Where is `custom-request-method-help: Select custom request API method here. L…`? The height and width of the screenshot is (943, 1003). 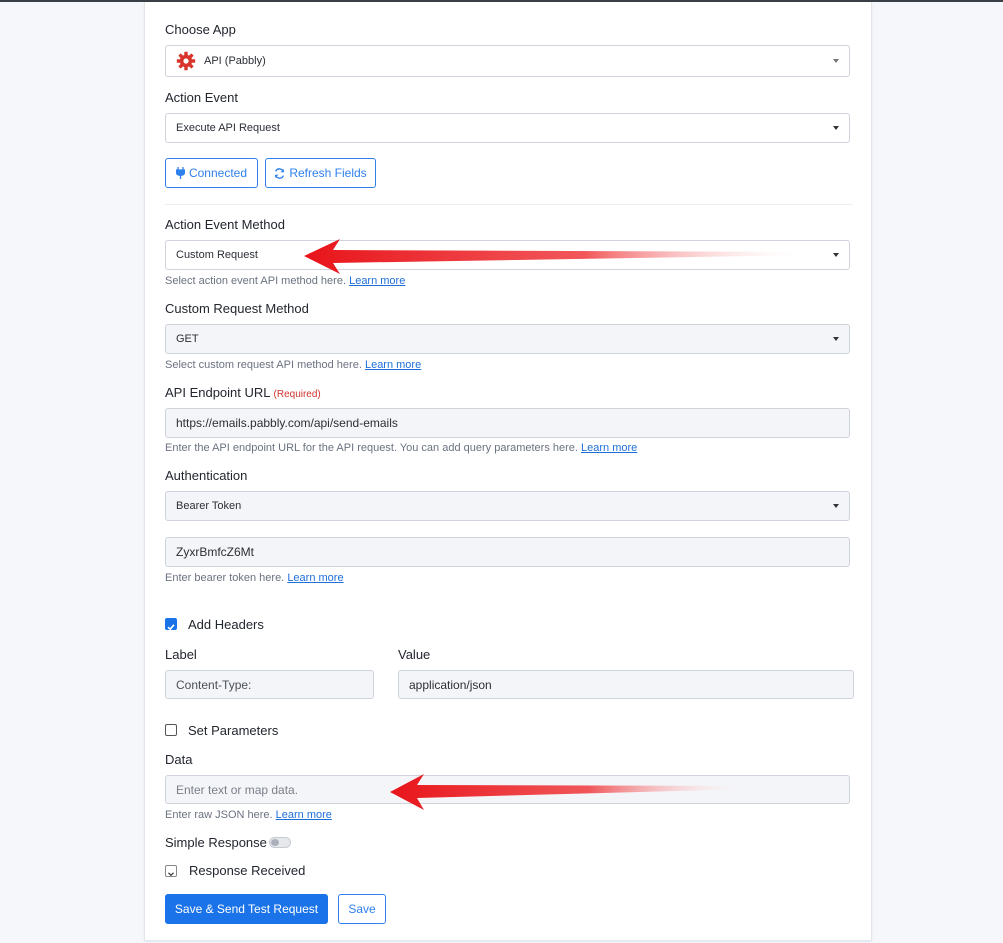 custom-request-method-help: Select custom request API method here. L… is located at coordinates (293, 365).